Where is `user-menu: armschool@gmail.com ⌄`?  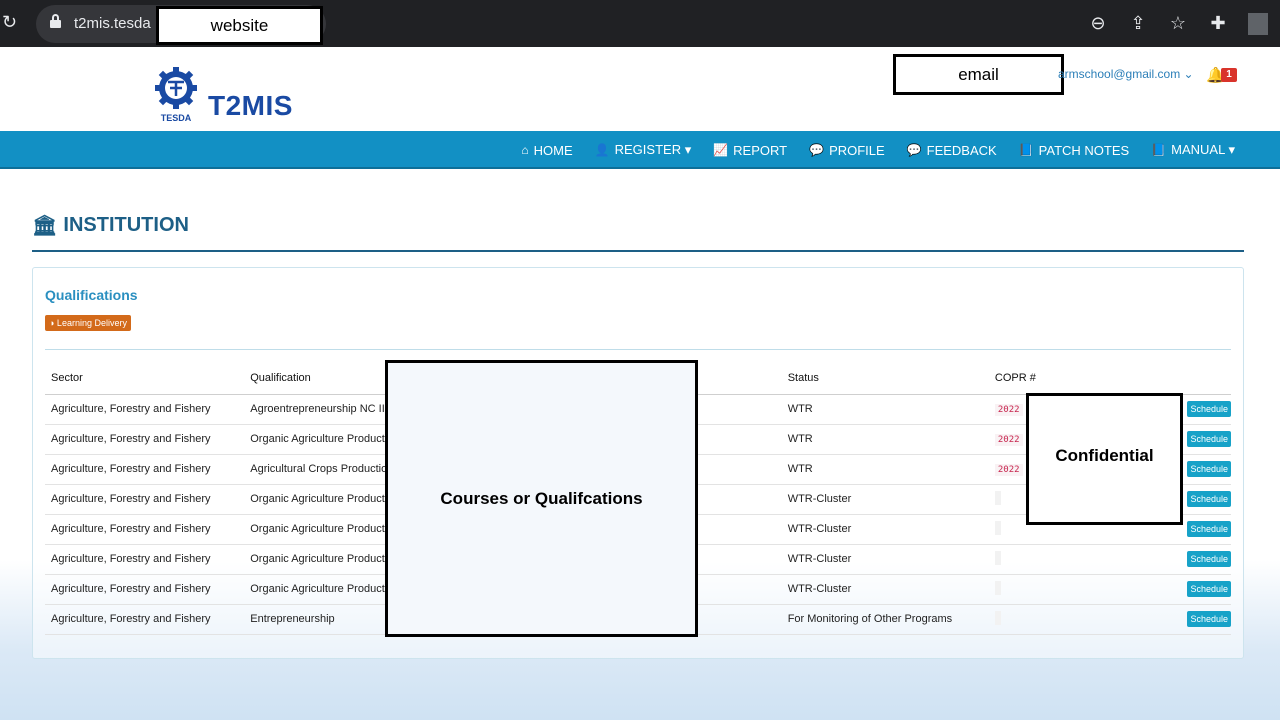
user-menu: armschool@gmail.com ⌄ is located at coordinates (1126, 74).